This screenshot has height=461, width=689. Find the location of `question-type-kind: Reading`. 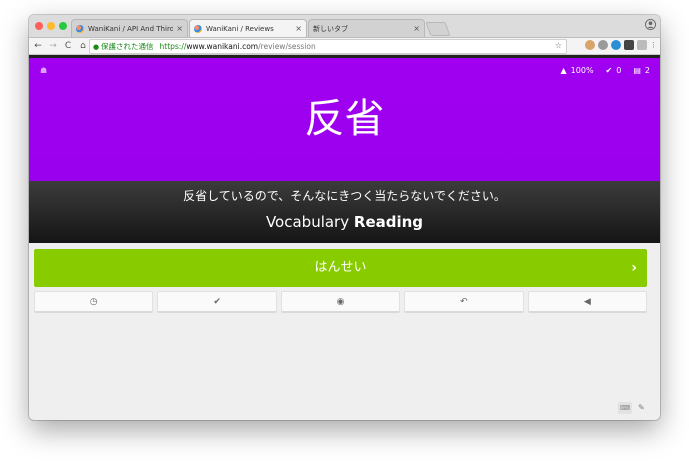

question-type-kind: Reading is located at coordinates (388, 222).